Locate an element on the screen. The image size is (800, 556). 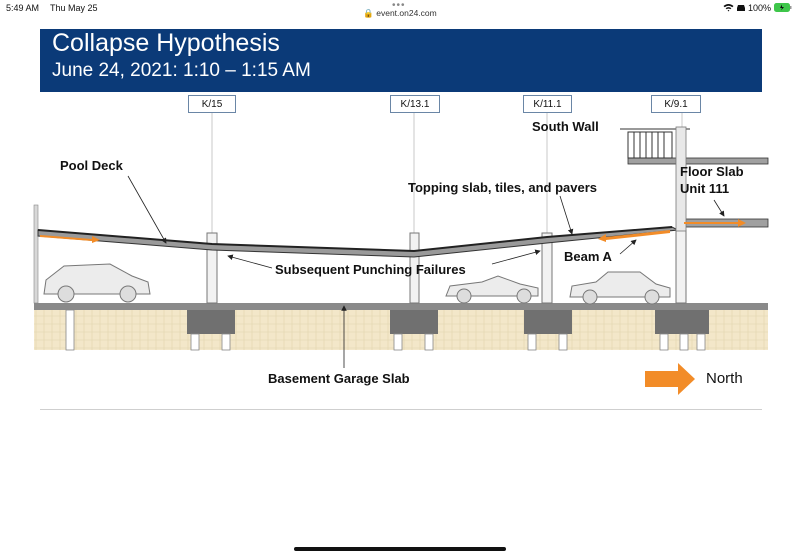
gridline-tag-k11-1: K/11.1 is located at coordinates (547, 104).